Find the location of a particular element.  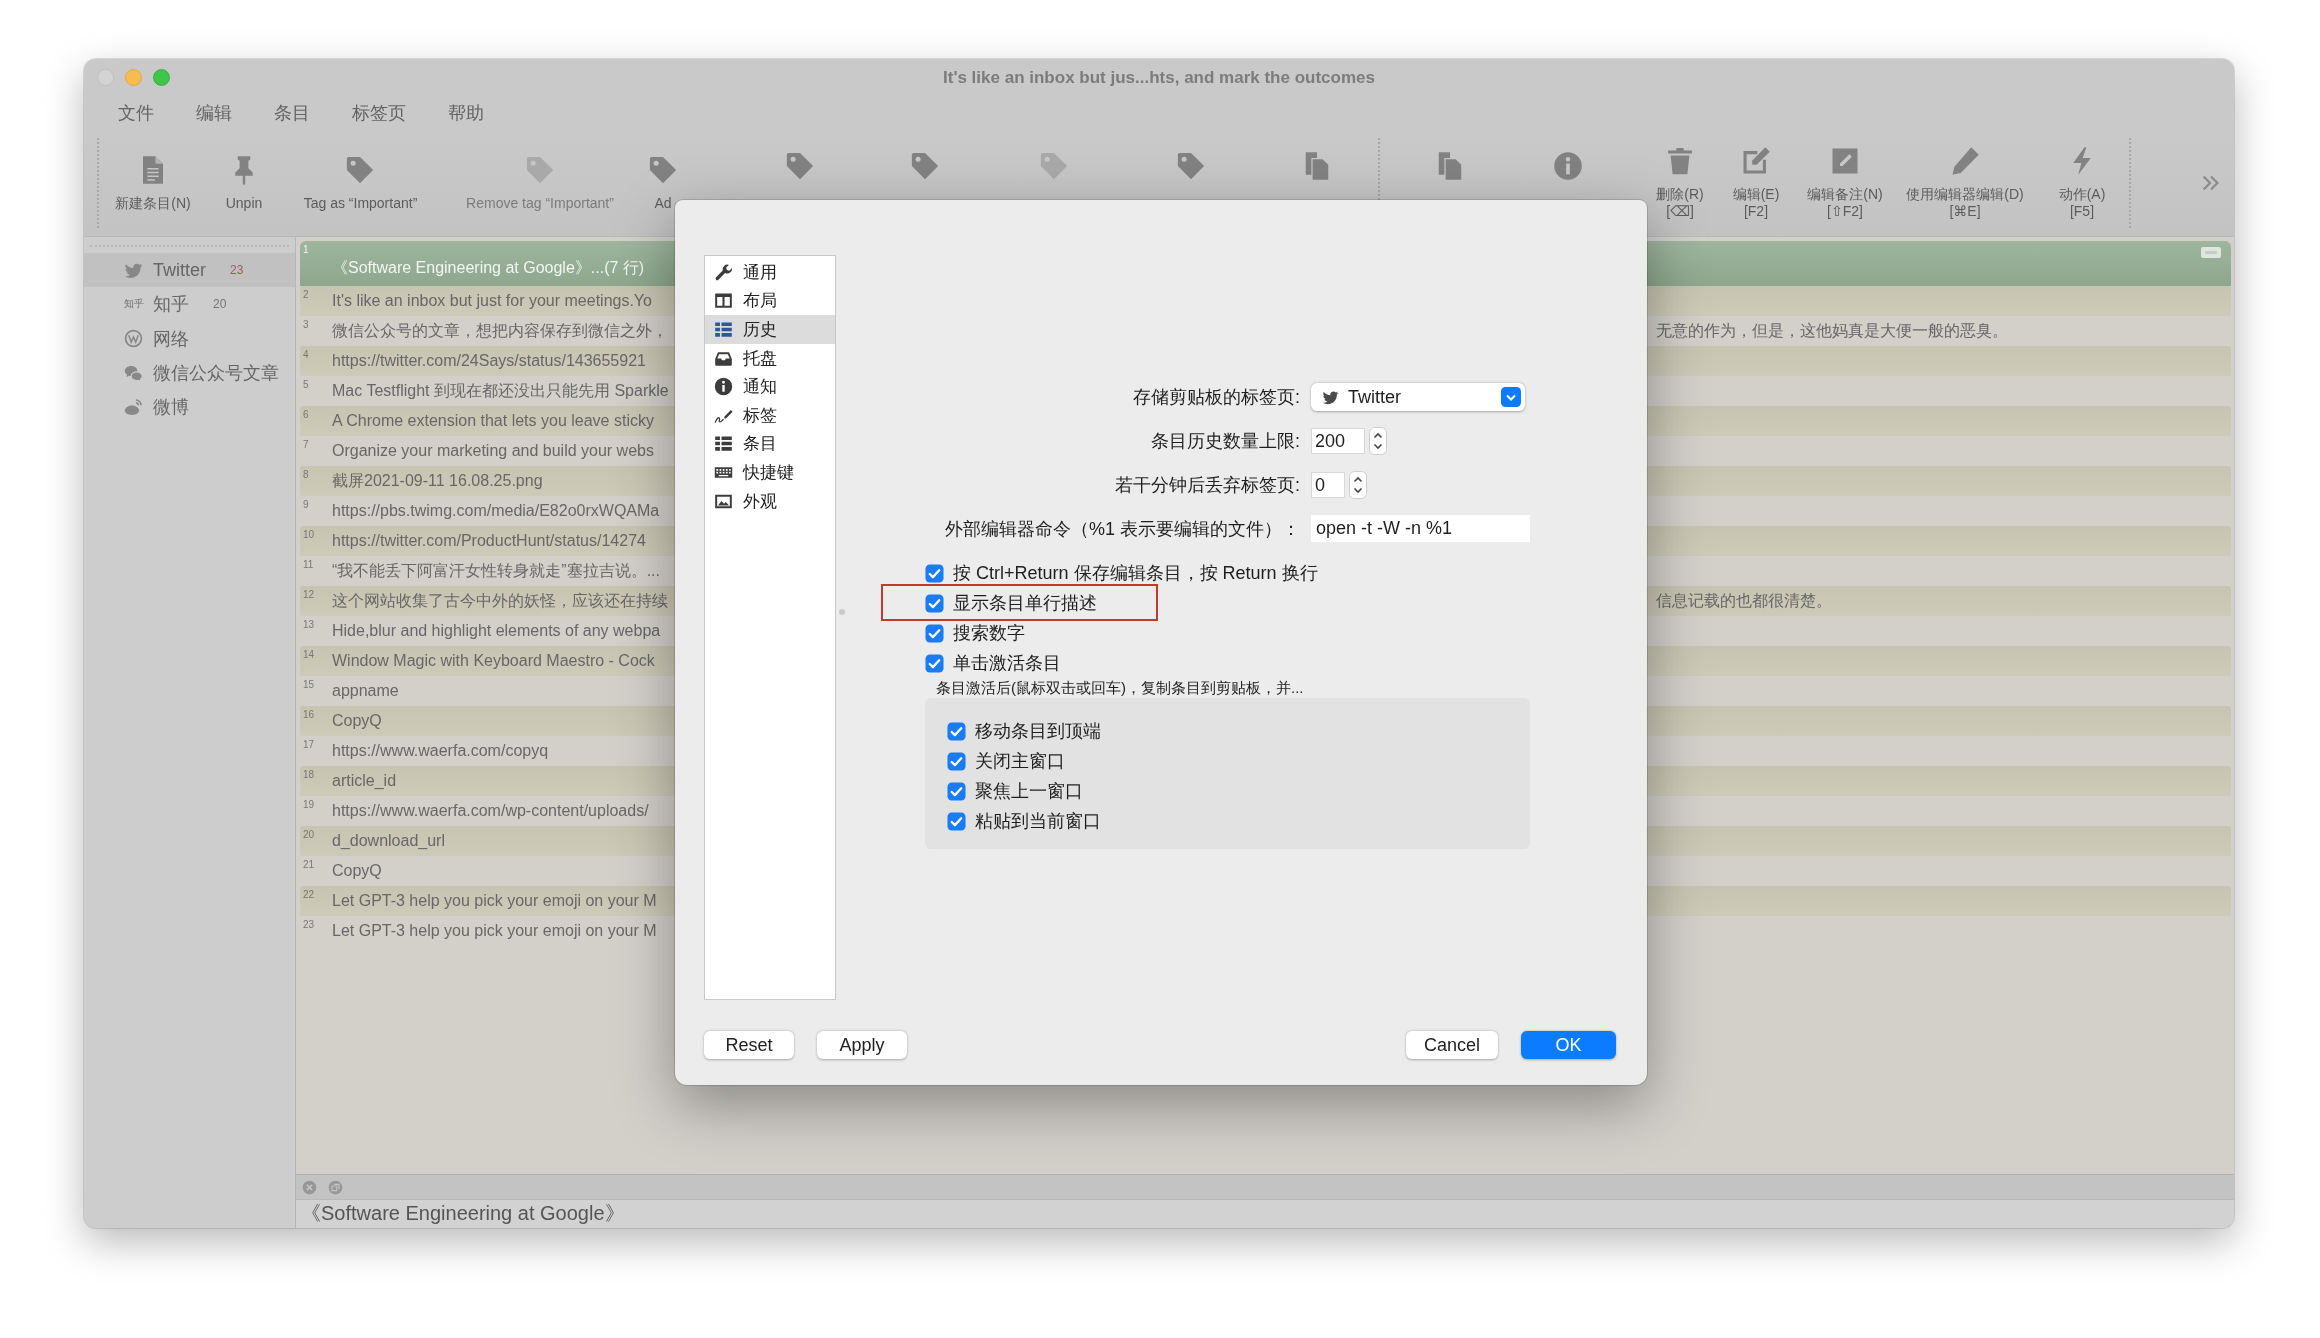

logo-text: 知乎 is located at coordinates (133, 304).